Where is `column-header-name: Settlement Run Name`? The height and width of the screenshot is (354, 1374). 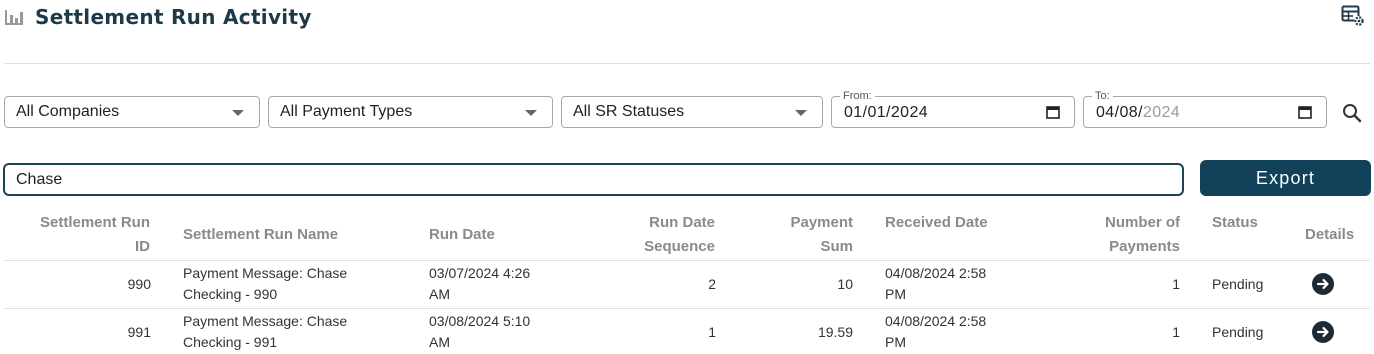 column-header-name: Settlement Run Name is located at coordinates (260, 235).